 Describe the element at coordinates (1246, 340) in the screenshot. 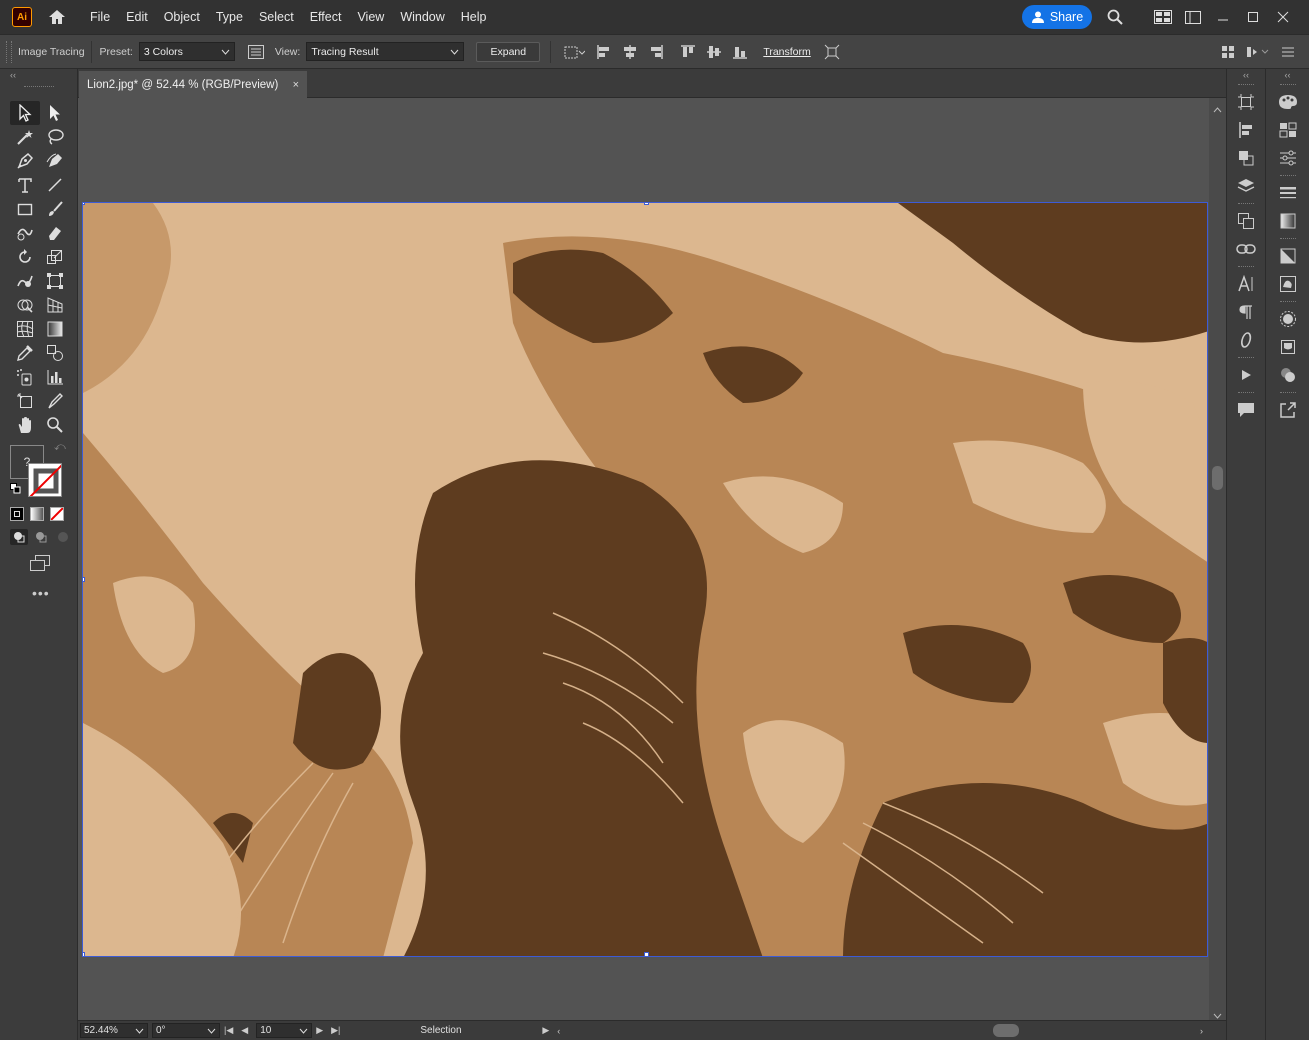

I see `opentype-panel-icon` at that location.